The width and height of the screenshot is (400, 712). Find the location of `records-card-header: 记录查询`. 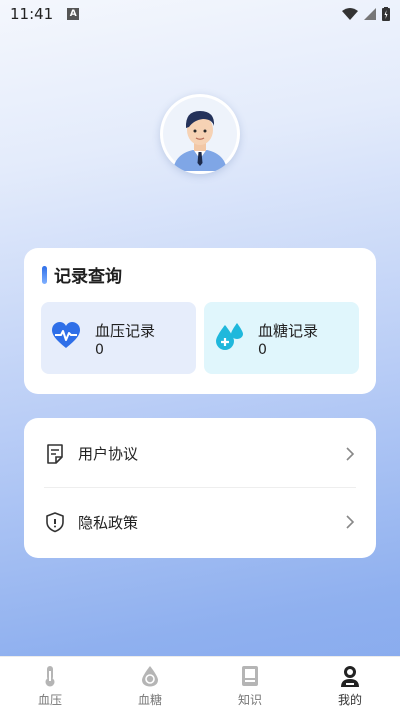

records-card-header: 记录查询 is located at coordinates (82, 274).